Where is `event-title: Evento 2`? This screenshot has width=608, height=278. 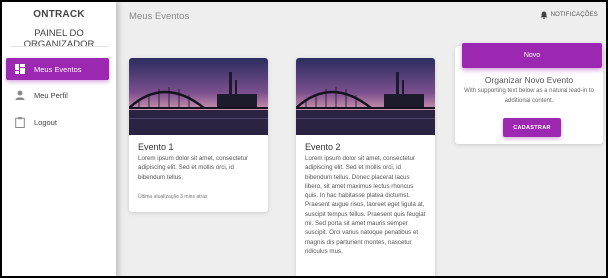 event-title: Evento 2 is located at coordinates (323, 147).